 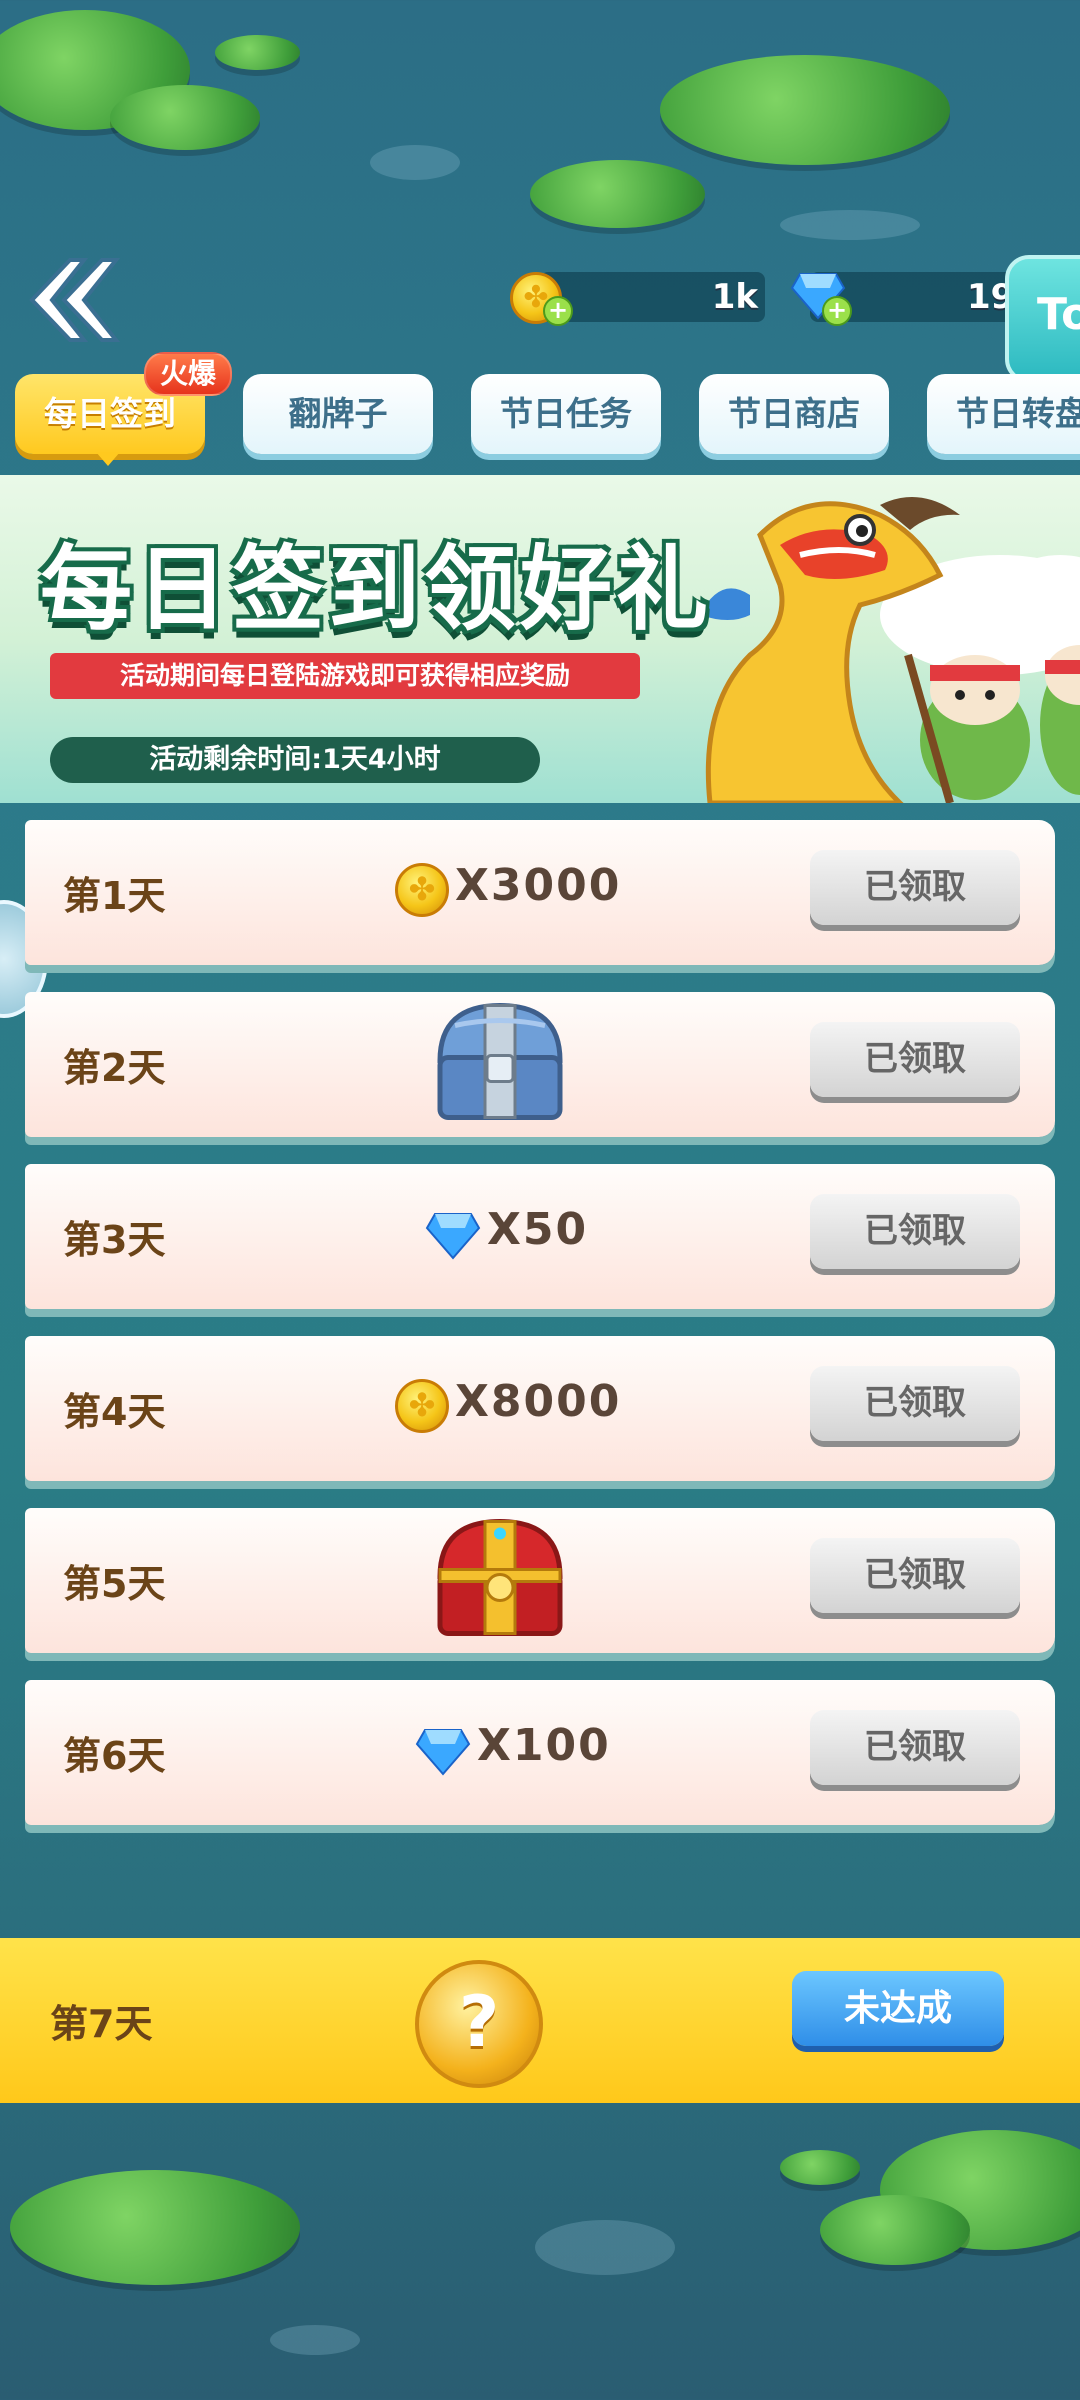 I want to click on coin-balance: 1k, so click(x=734, y=297).